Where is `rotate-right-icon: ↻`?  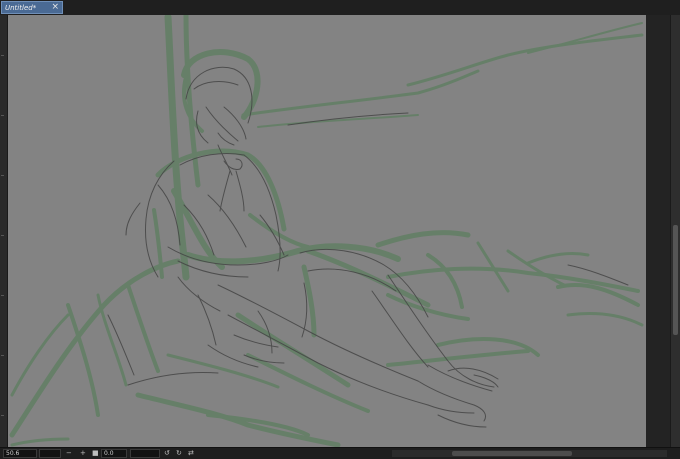 rotate-right-icon: ↻ is located at coordinates (179, 453).